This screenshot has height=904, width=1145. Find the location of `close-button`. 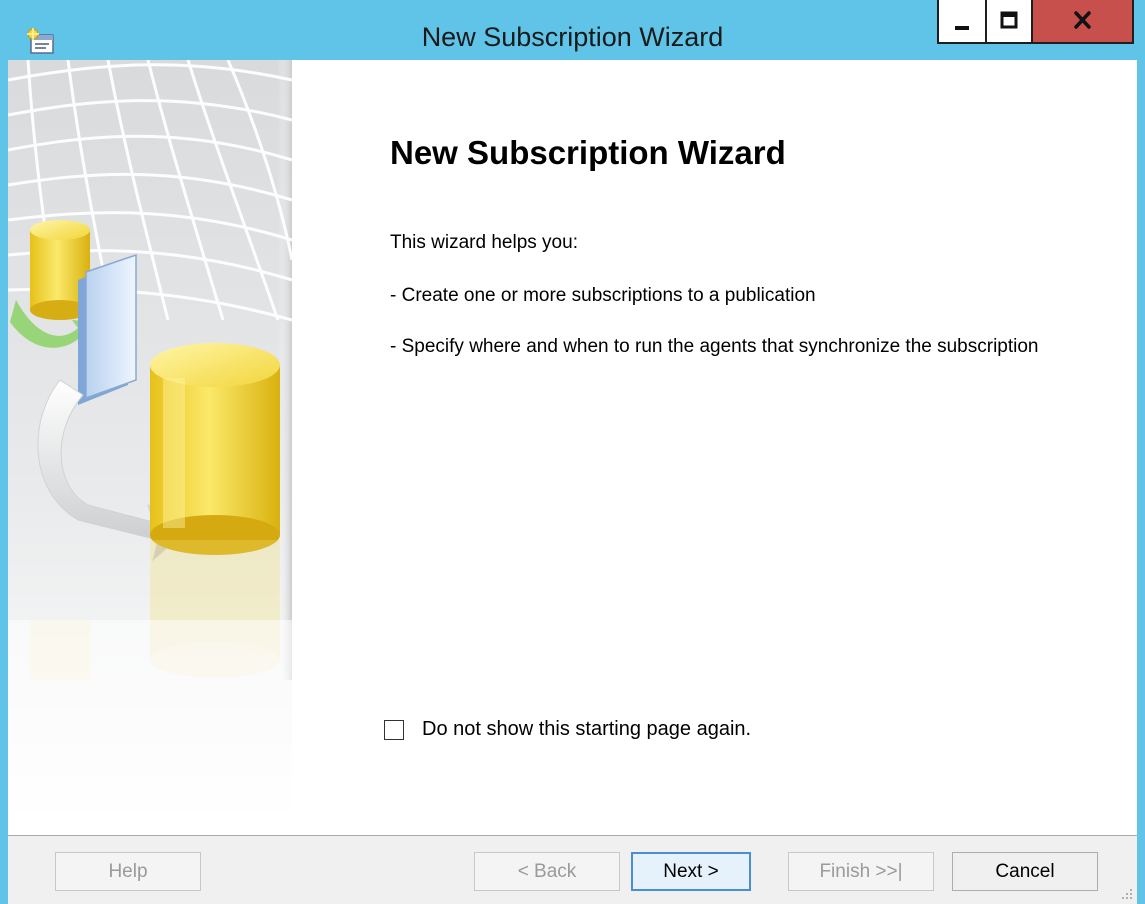

close-button is located at coordinates (1082, 22).